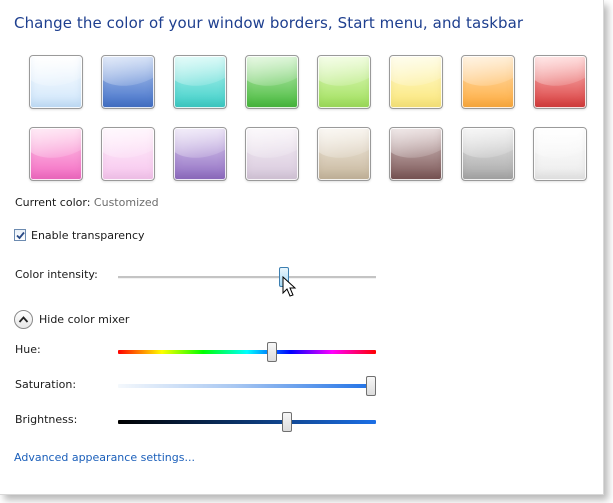 Image resolution: width=613 pixels, height=503 pixels. I want to click on hue-slider-thumb, so click(271, 352).